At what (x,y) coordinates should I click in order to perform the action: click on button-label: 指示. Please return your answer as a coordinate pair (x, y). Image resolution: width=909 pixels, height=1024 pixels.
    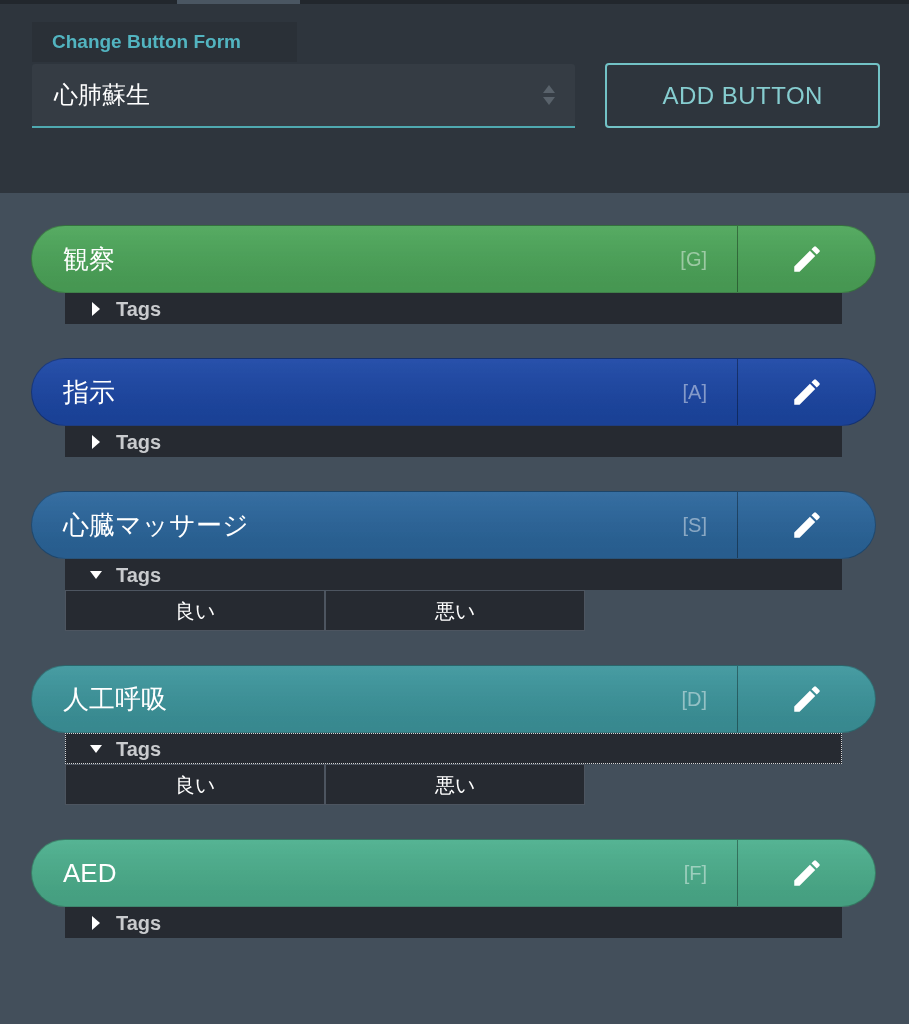
    Looking at the image, I should click on (89, 392).